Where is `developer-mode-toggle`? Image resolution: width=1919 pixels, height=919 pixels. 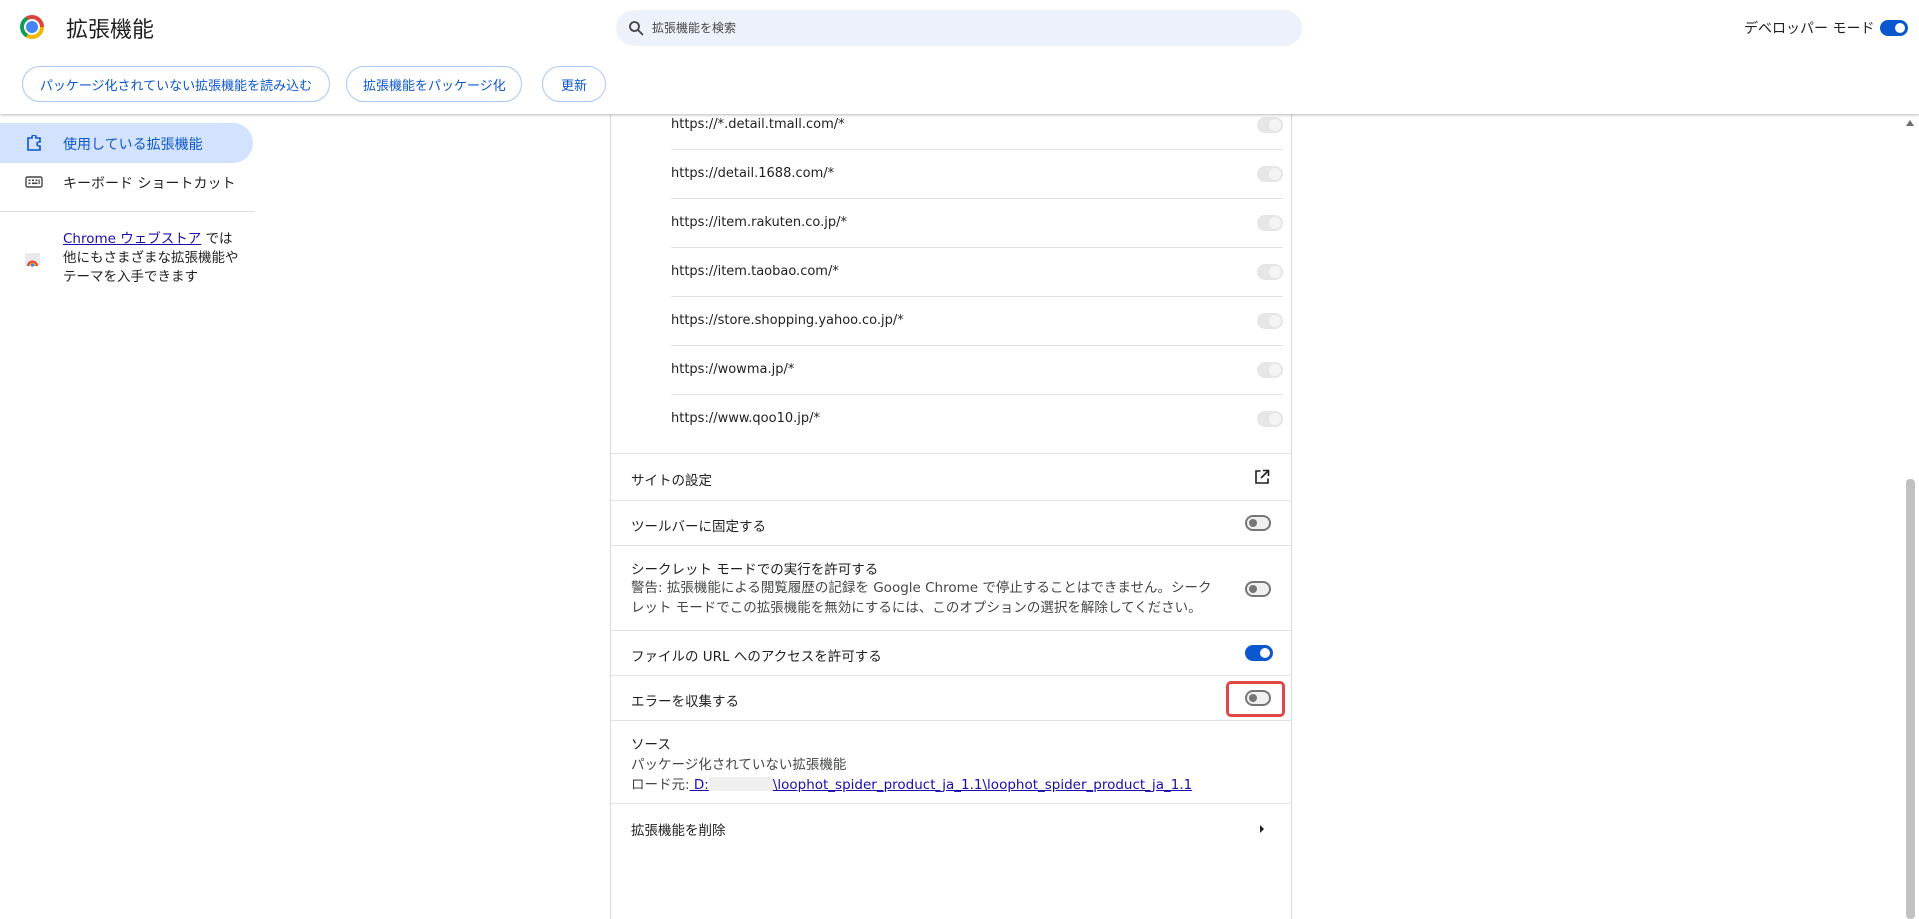 developer-mode-toggle is located at coordinates (1894, 28).